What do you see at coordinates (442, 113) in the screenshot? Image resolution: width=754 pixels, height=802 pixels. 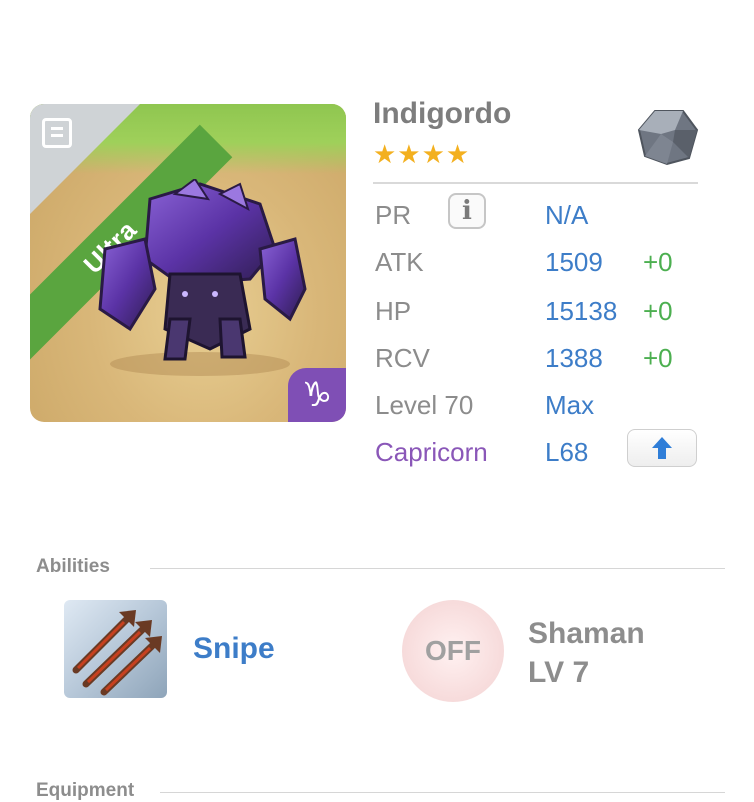 I see `monster-name: Indigordo` at bounding box center [442, 113].